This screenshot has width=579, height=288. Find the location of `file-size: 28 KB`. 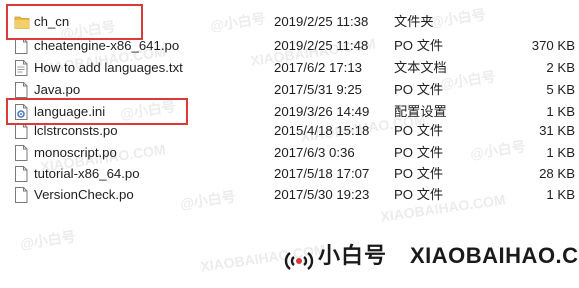

file-size: 28 KB is located at coordinates (557, 173).